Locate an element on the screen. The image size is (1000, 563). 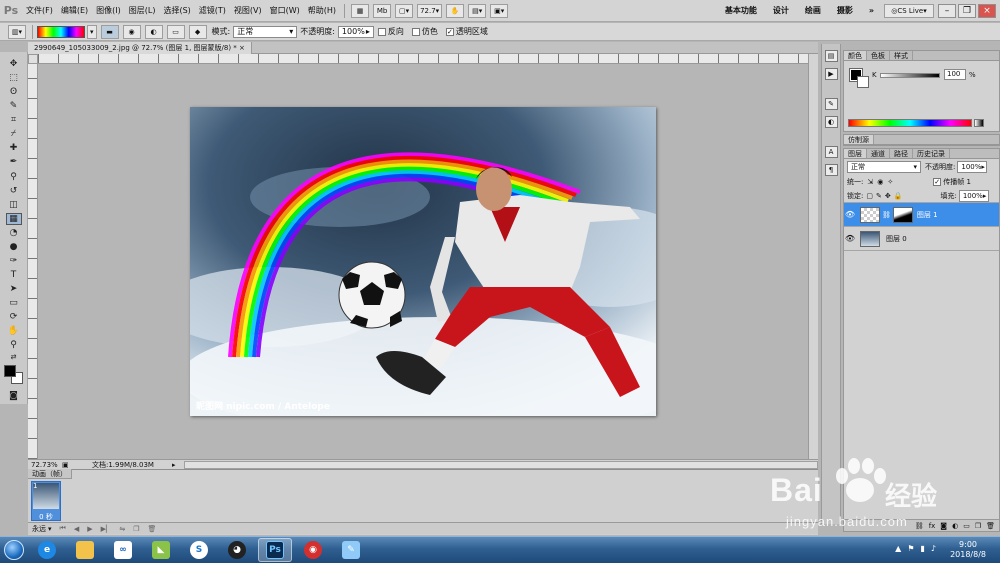
brush-panel-icon: ✎ is located at coordinates (831, 104).